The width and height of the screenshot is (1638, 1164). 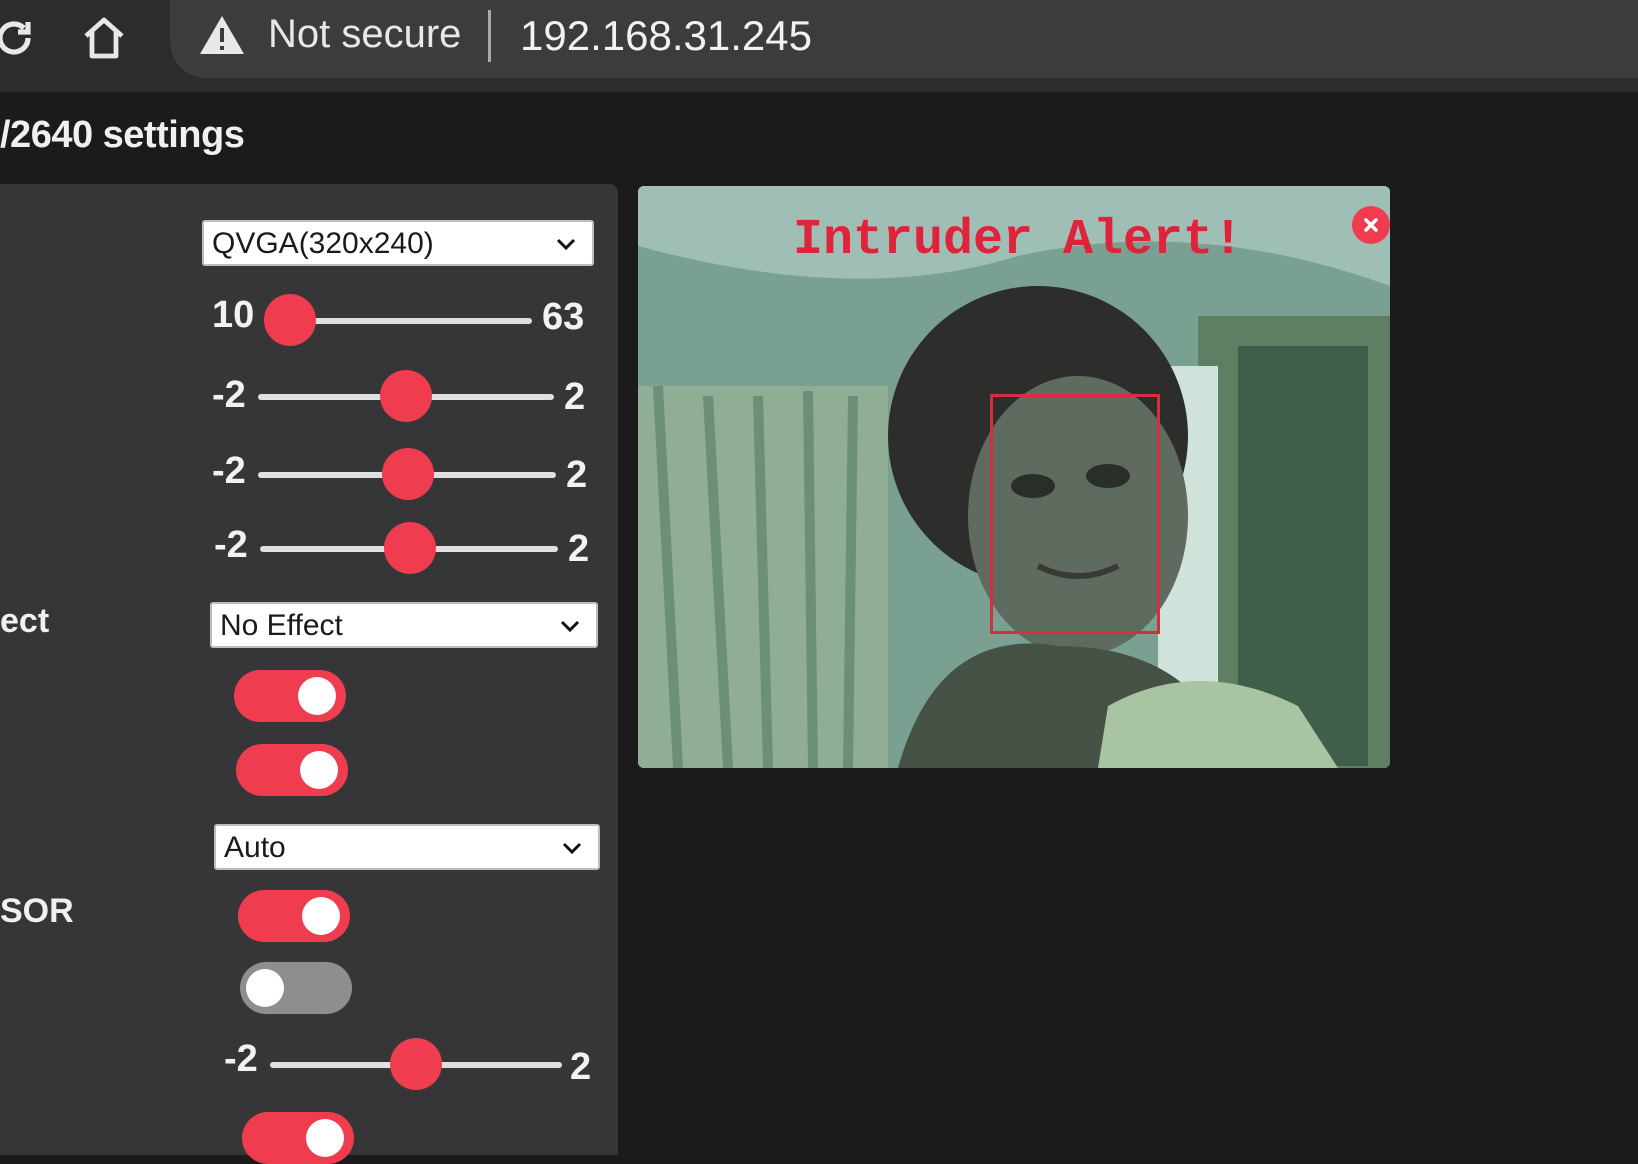 What do you see at coordinates (233, 315) in the screenshot?
I see `quality-min: 10` at bounding box center [233, 315].